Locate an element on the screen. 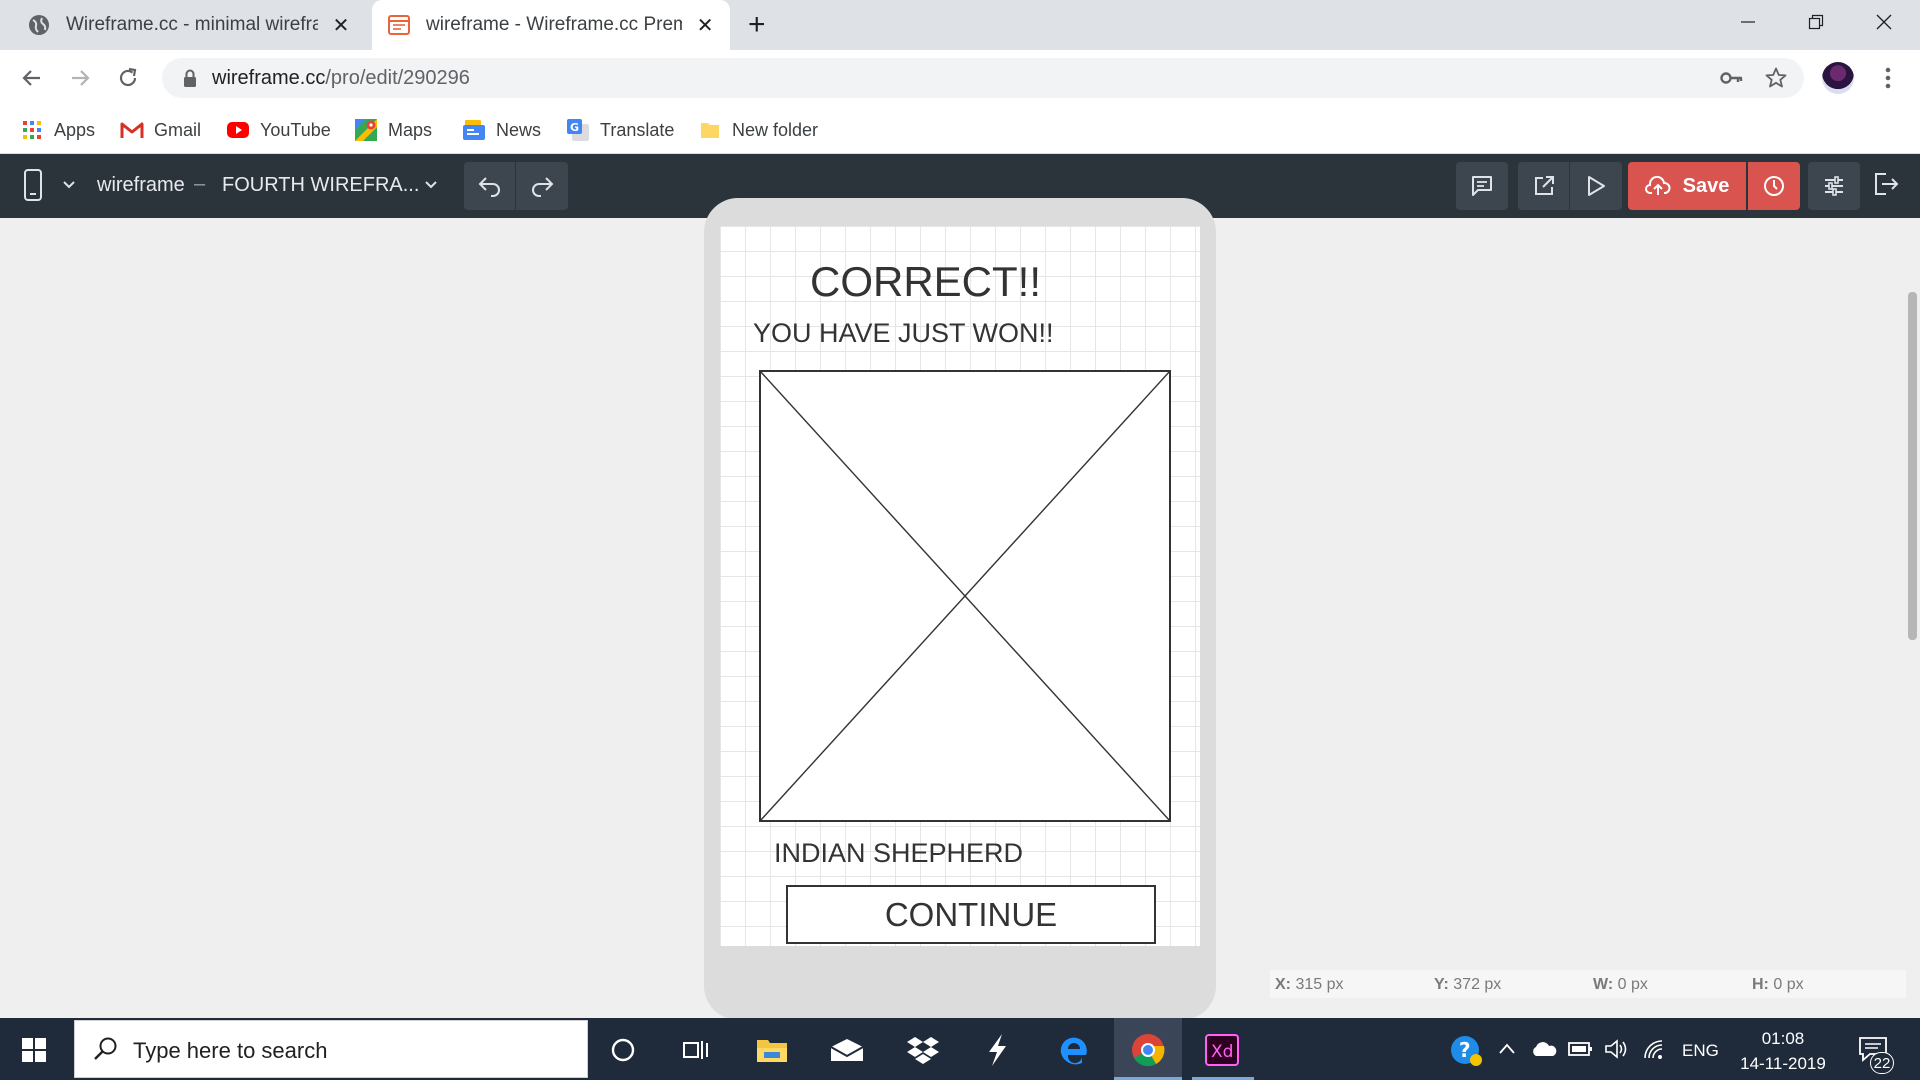 This screenshot has height=1080, width=1920. windows-start-icon is located at coordinates (34, 1050).